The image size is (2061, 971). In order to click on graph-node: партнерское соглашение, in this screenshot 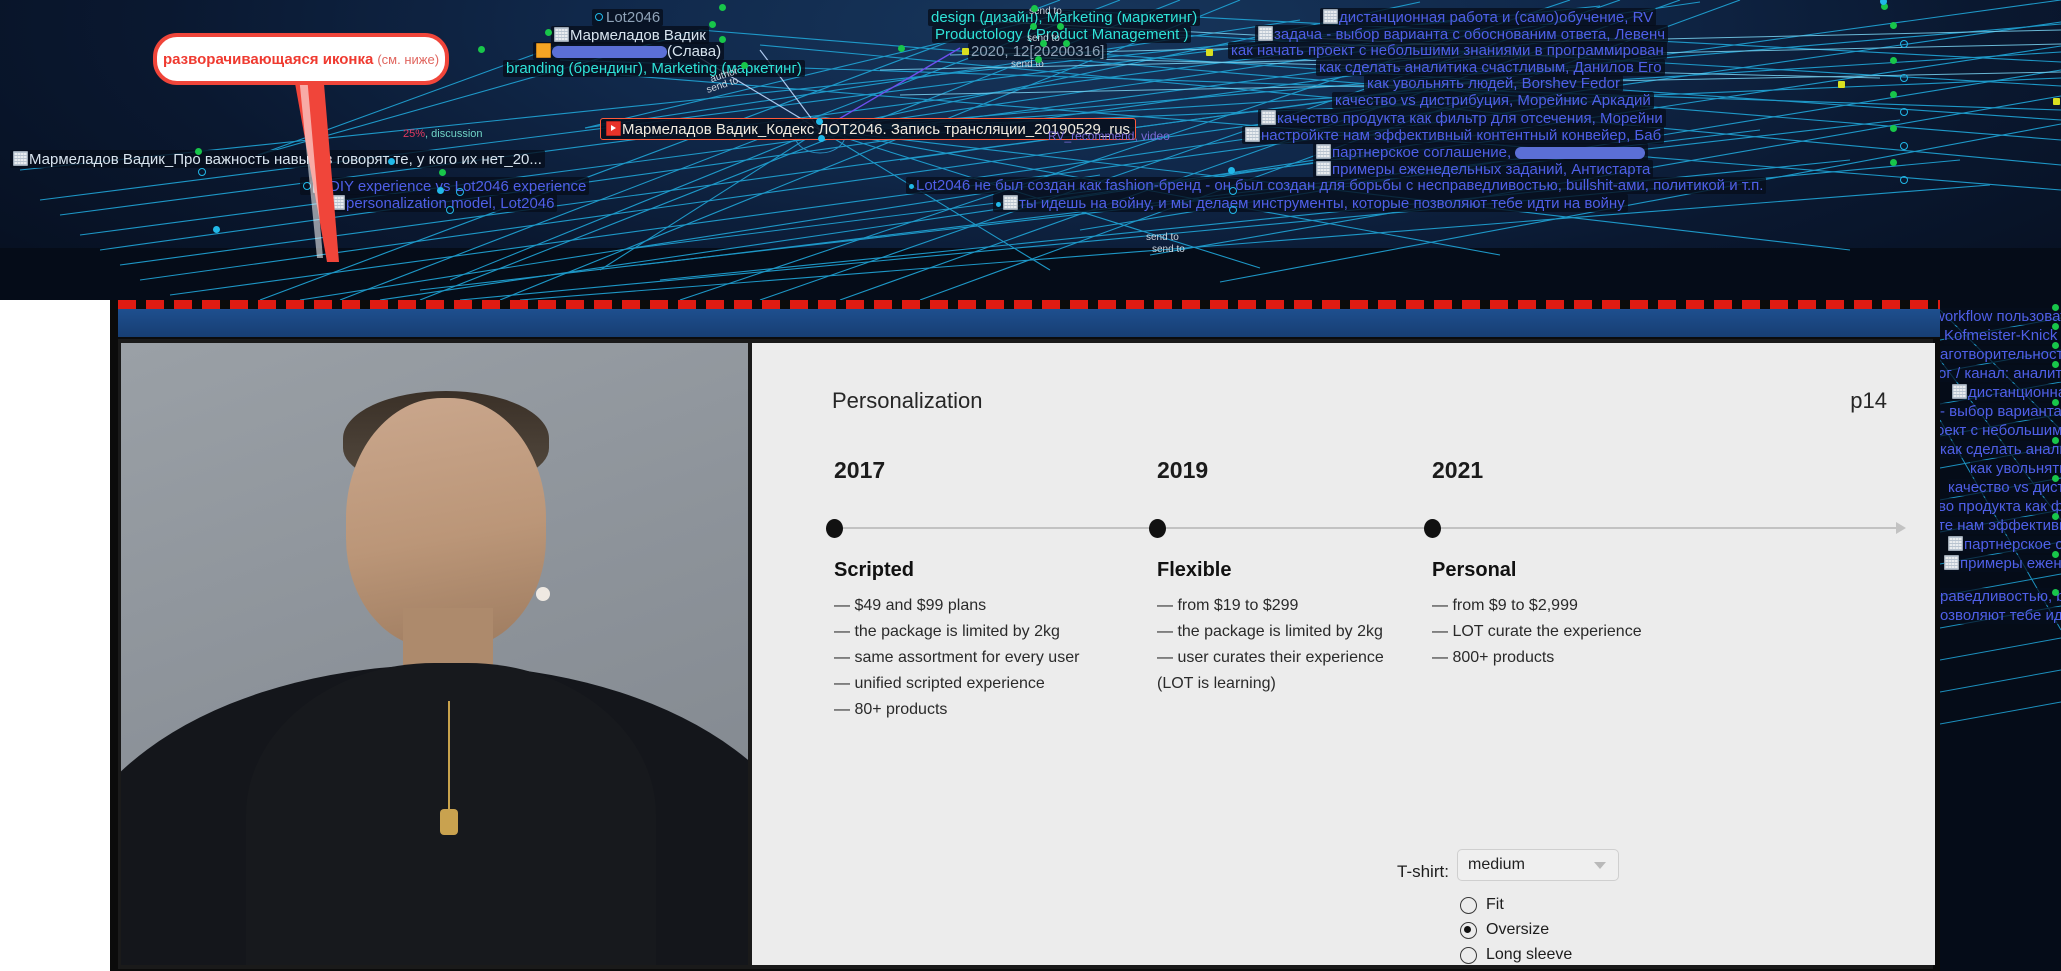, I will do `click(1481, 152)`.